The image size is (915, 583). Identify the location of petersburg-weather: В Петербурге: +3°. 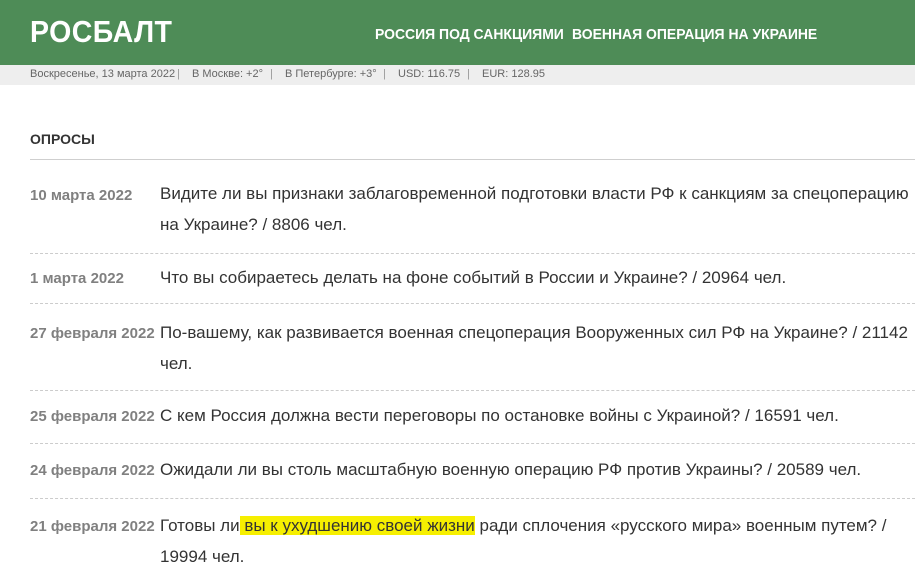
(331, 74).